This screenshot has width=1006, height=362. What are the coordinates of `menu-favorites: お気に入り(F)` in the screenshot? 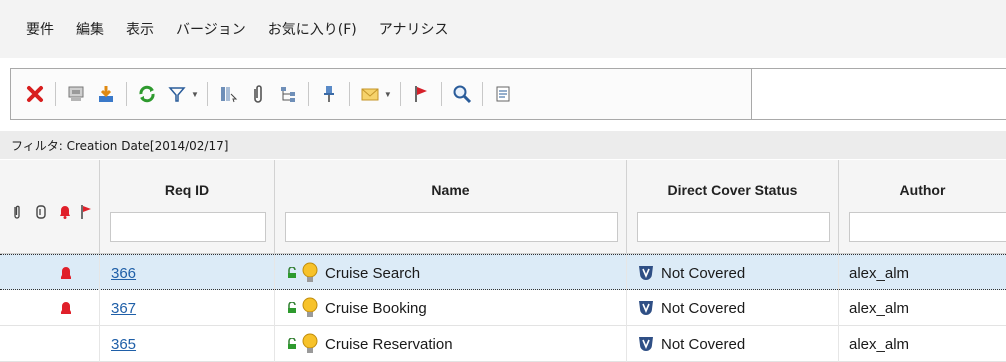 It's located at (312, 29).